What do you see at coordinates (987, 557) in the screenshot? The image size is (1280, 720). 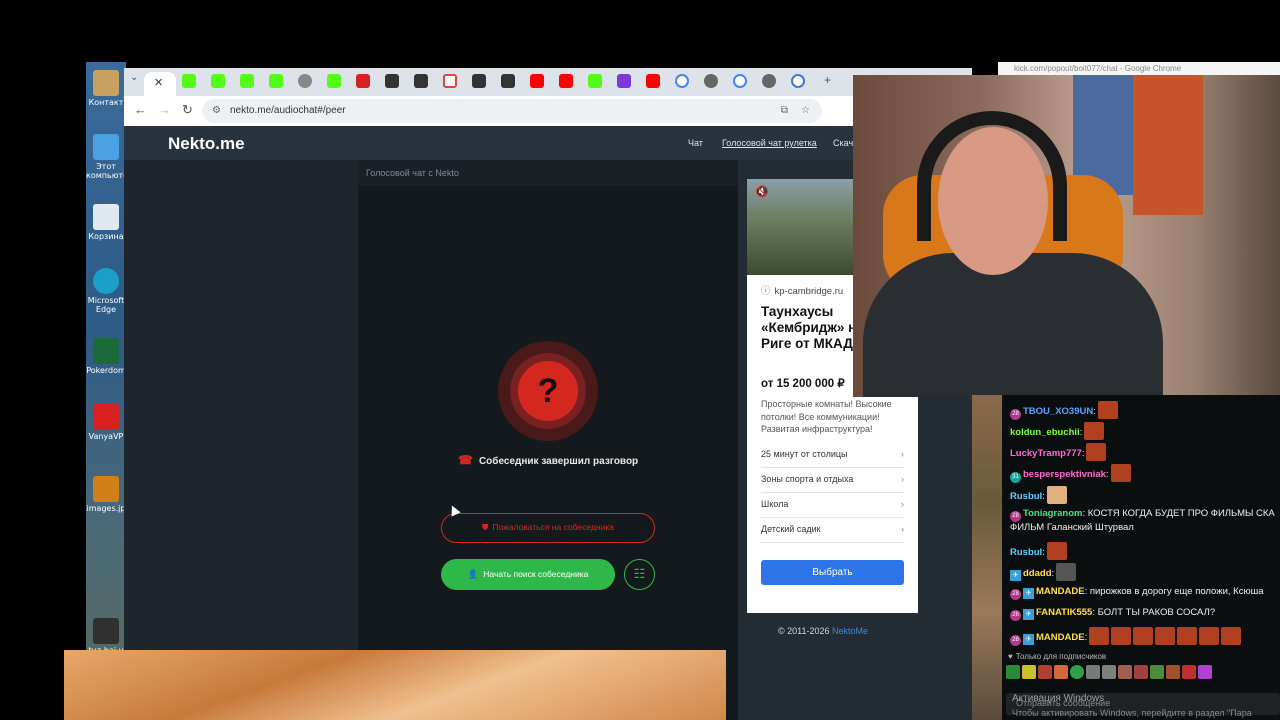 I see `desktop-wallpaper-strip` at bounding box center [987, 557].